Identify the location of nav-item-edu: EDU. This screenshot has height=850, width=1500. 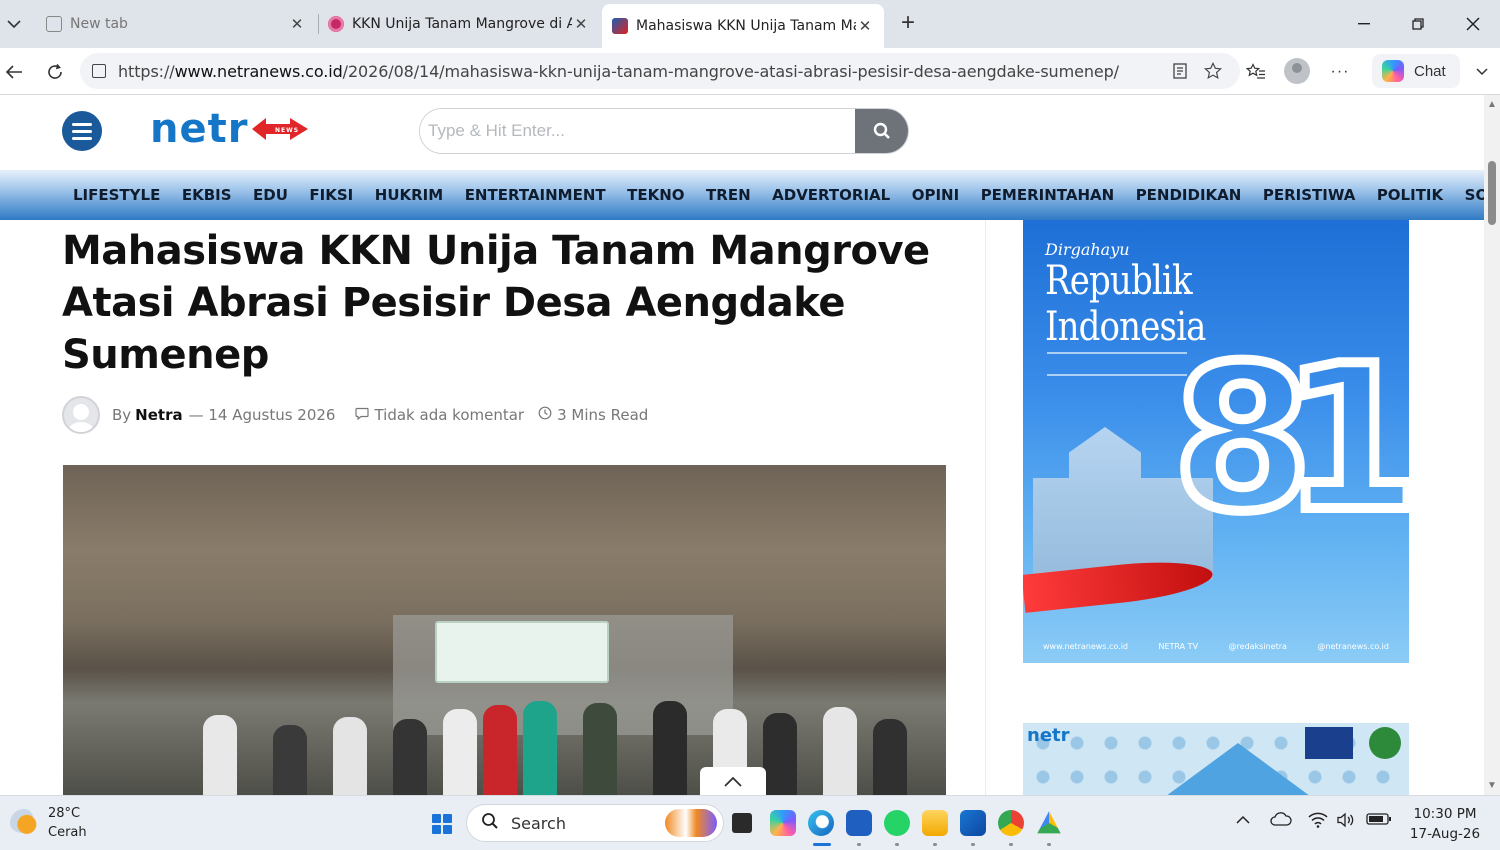
(270, 195).